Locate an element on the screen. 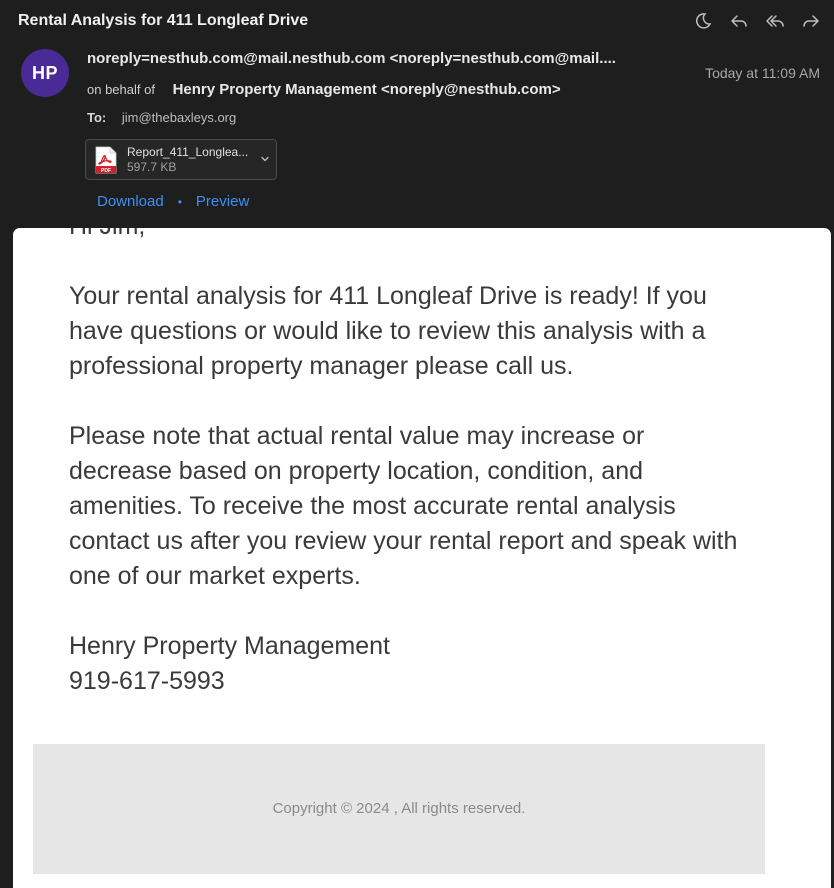 This screenshot has height=888, width=834. message-toolbar is located at coordinates (757, 21).